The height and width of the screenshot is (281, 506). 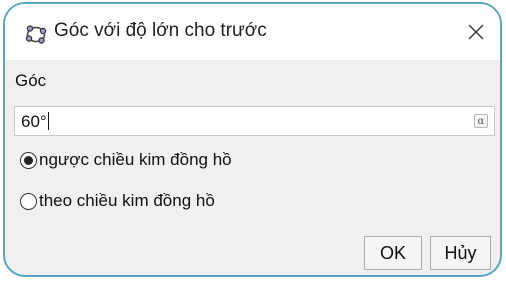 What do you see at coordinates (28, 160) in the screenshot?
I see `radio-button-selected` at bounding box center [28, 160].